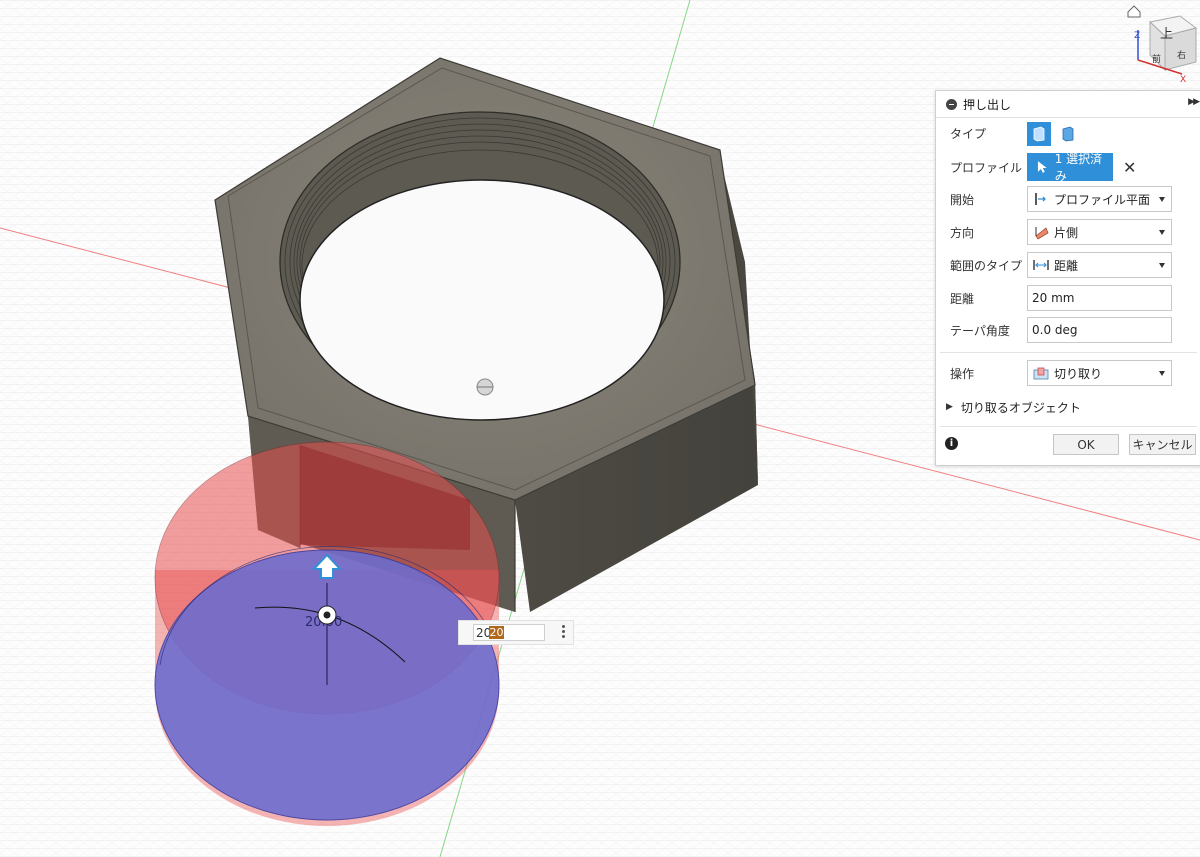 The width and height of the screenshot is (1200, 857). I want to click on extent-type-dropdown: 距離, so click(1099, 265).